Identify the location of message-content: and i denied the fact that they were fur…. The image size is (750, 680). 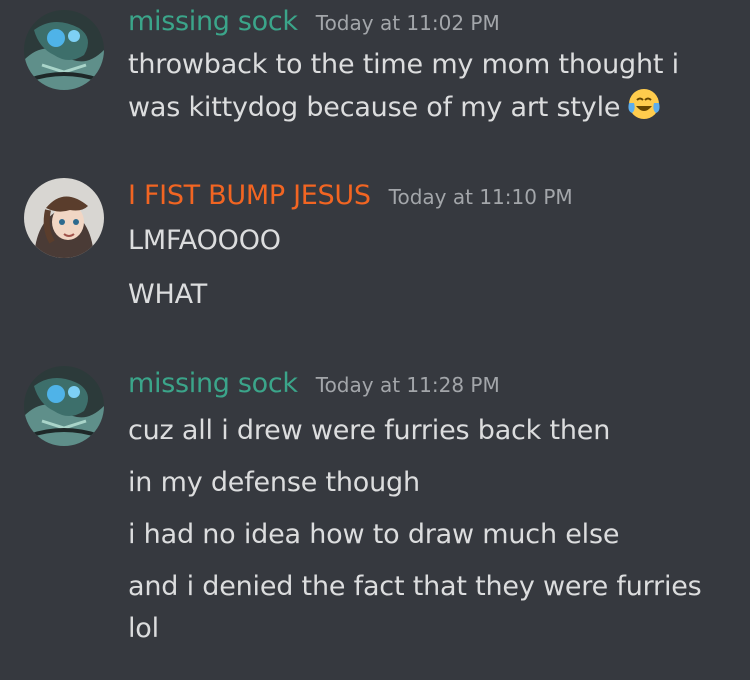
(428, 608).